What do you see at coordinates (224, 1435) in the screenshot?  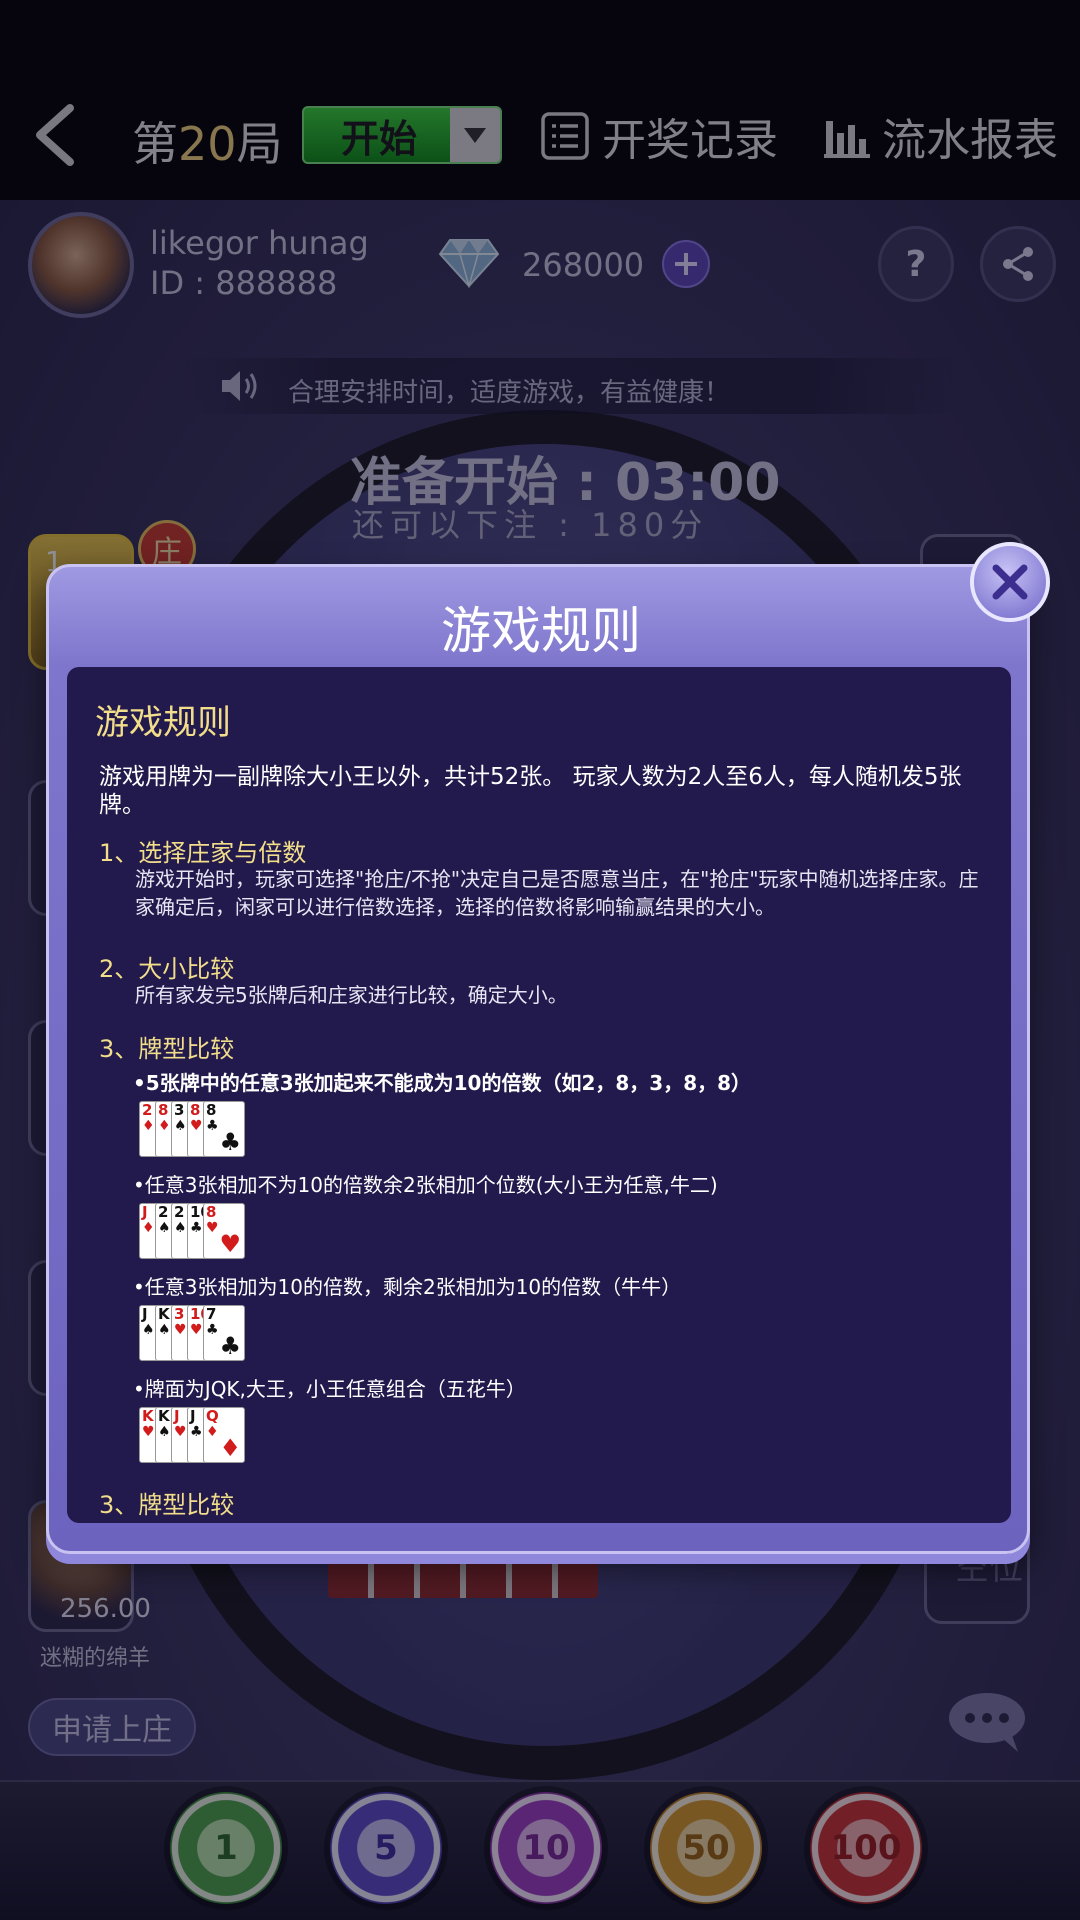 I see `playing-card: Q ♦ ♦` at bounding box center [224, 1435].